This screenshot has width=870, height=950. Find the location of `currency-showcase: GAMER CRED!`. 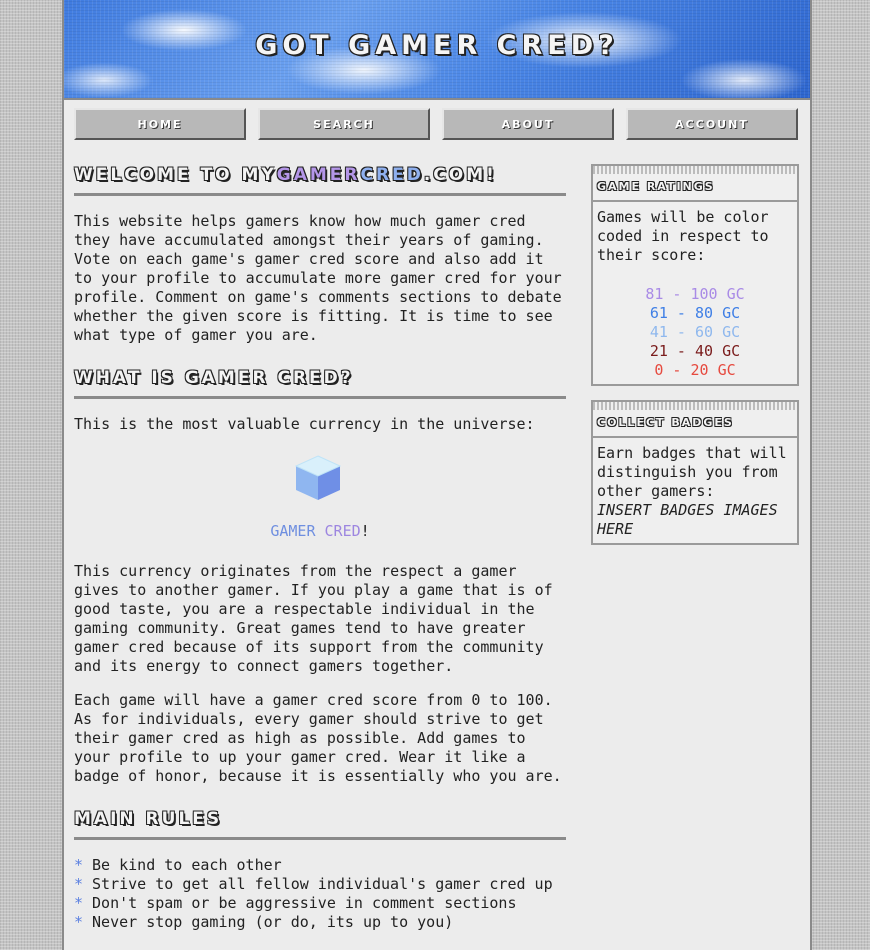

currency-showcase: GAMER CRED! is located at coordinates (320, 493).